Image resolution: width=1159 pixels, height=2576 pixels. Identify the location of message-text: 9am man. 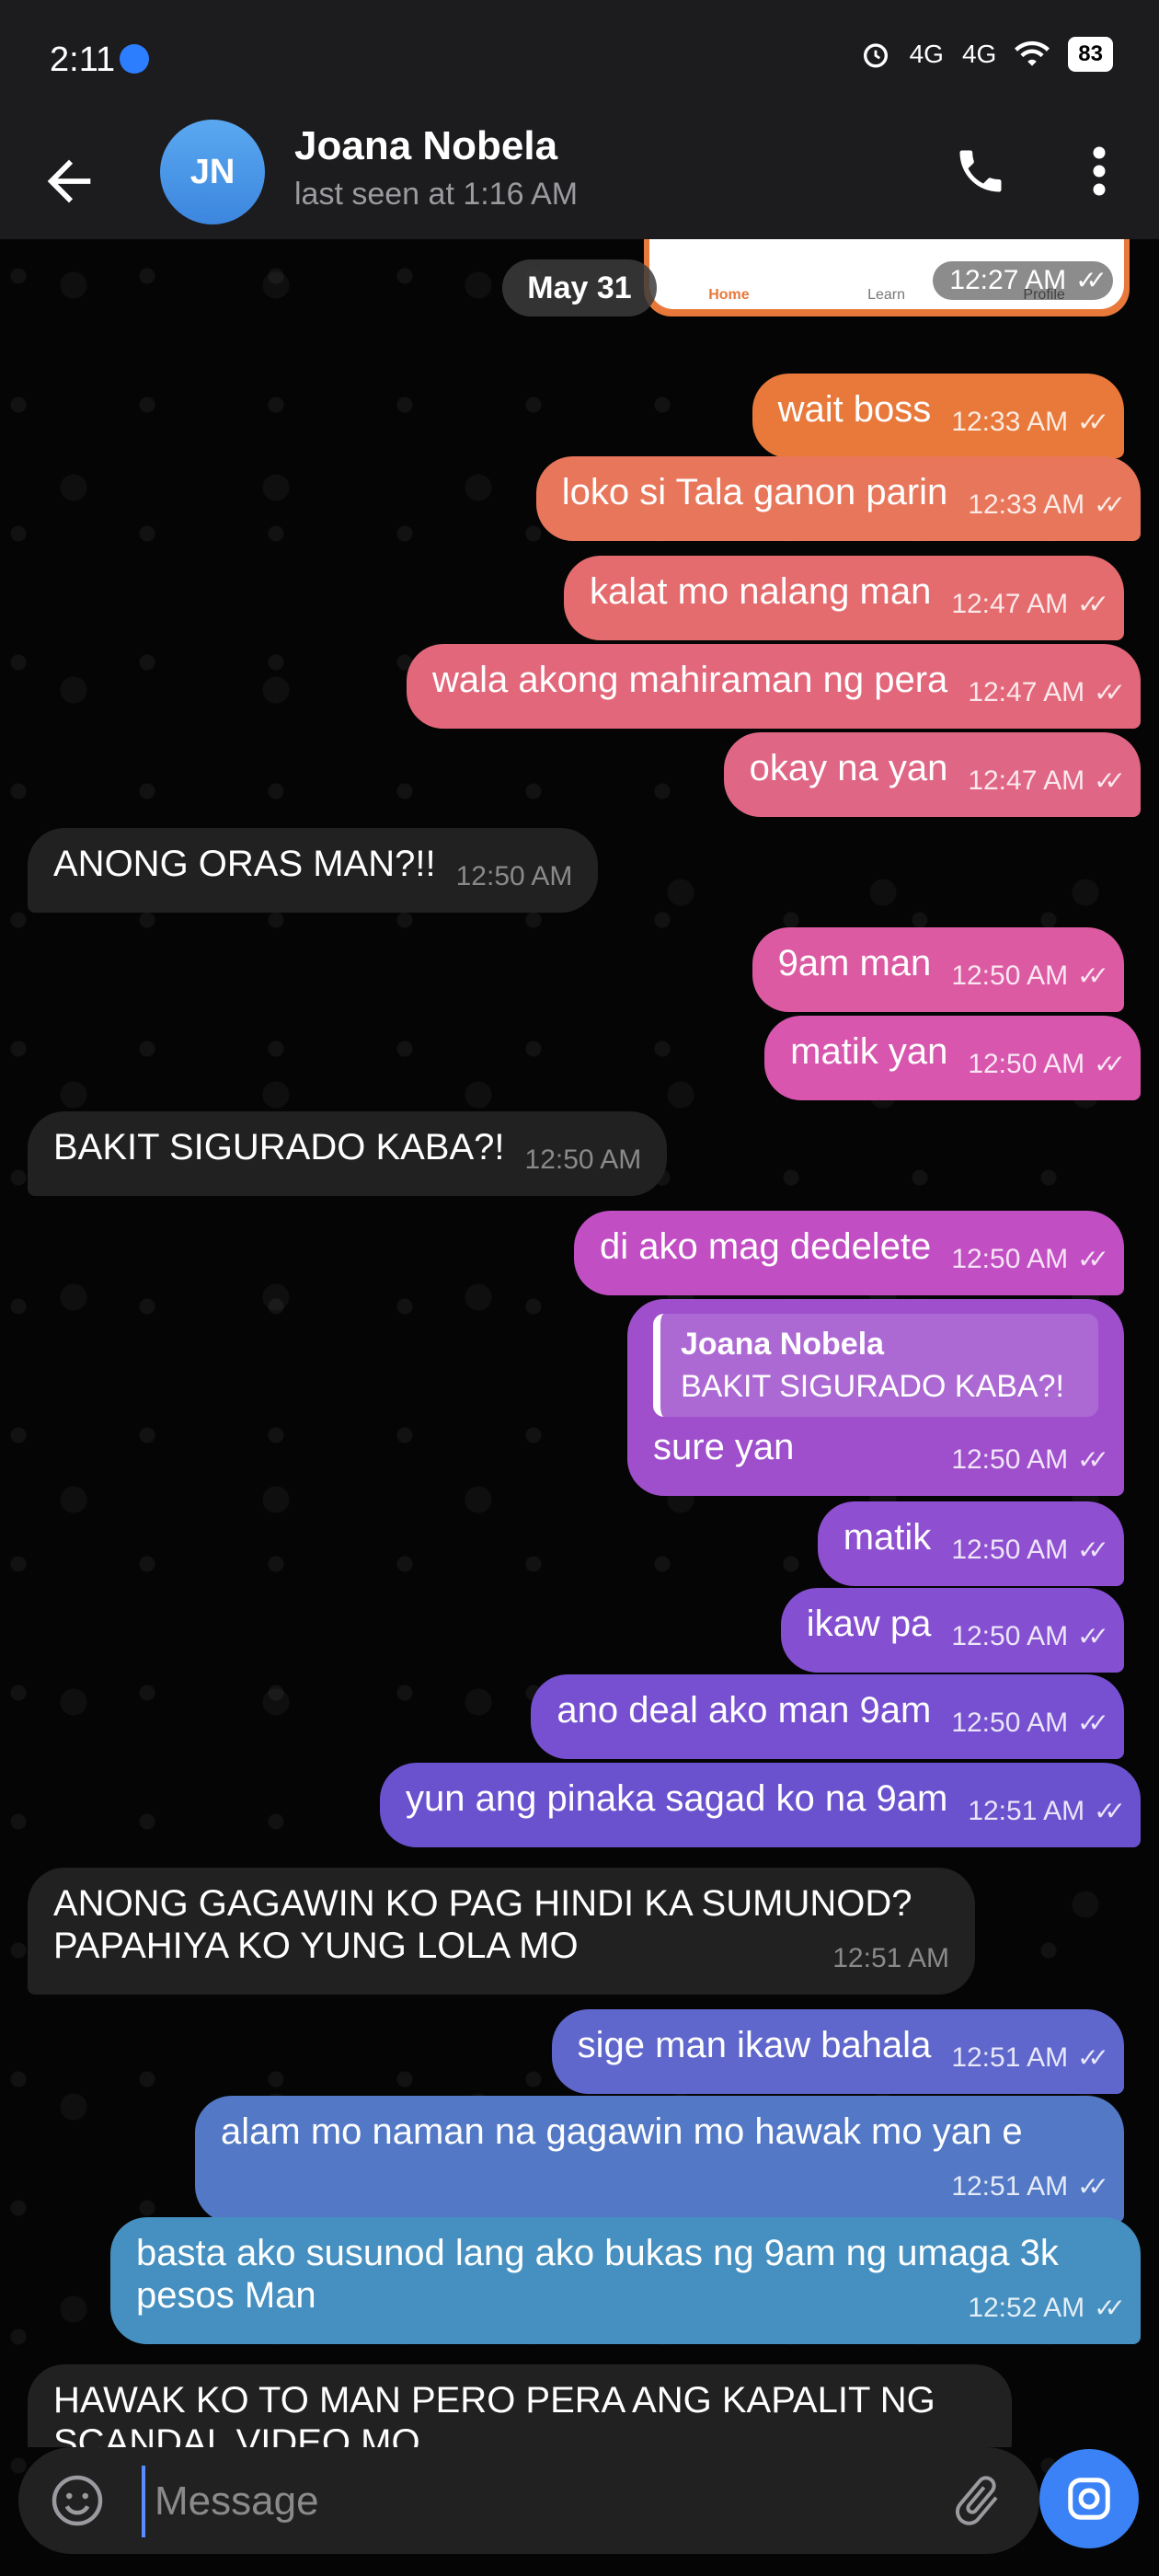
(854, 963).